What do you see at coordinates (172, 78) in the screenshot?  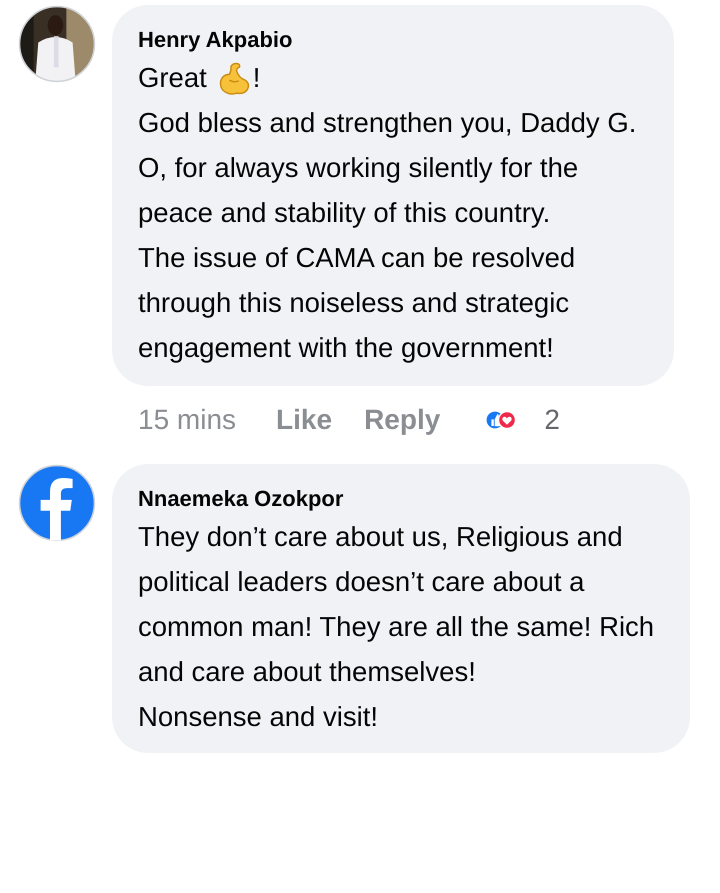 I see `comment-text: Great` at bounding box center [172, 78].